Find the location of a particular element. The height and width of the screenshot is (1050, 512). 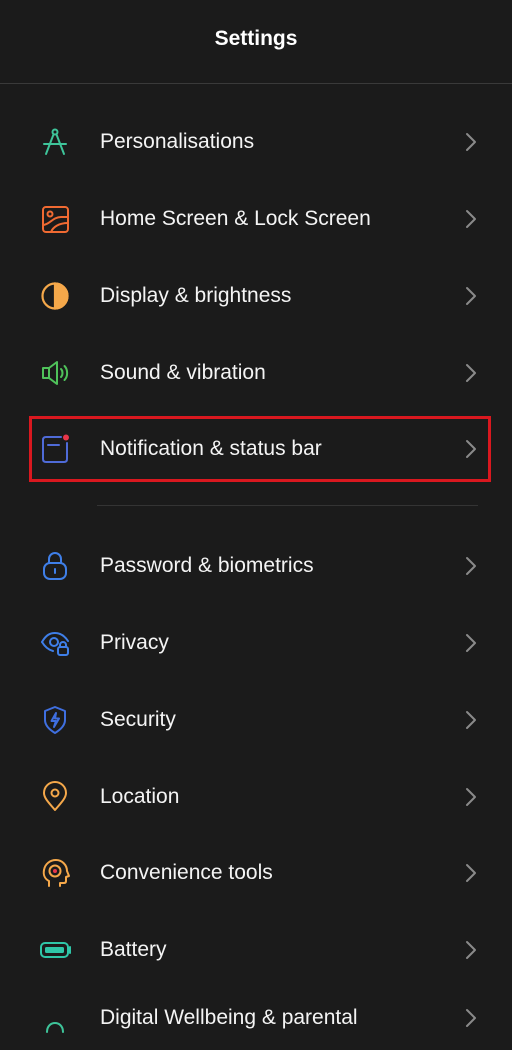

image-icon is located at coordinates (55, 219).